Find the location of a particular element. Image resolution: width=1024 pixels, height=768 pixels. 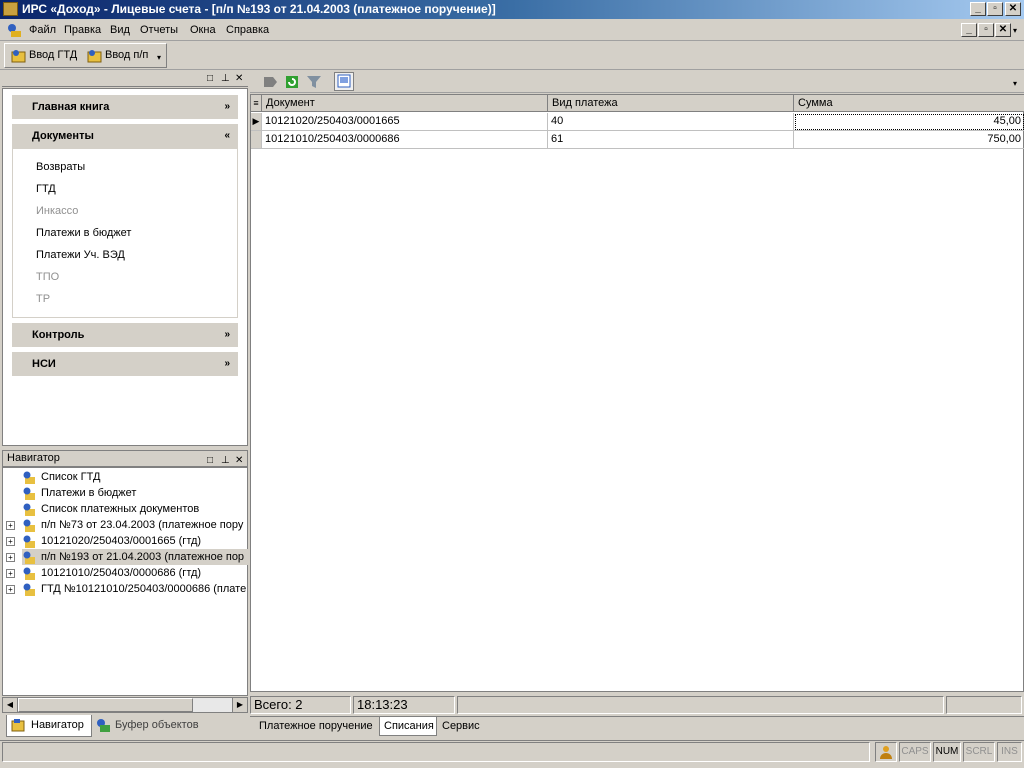

minimize-button: _ is located at coordinates (978, 9).